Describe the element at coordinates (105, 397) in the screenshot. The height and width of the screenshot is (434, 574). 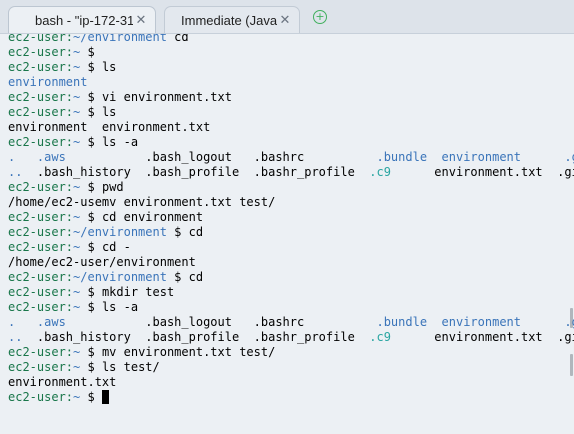
I see `text-cursor` at that location.